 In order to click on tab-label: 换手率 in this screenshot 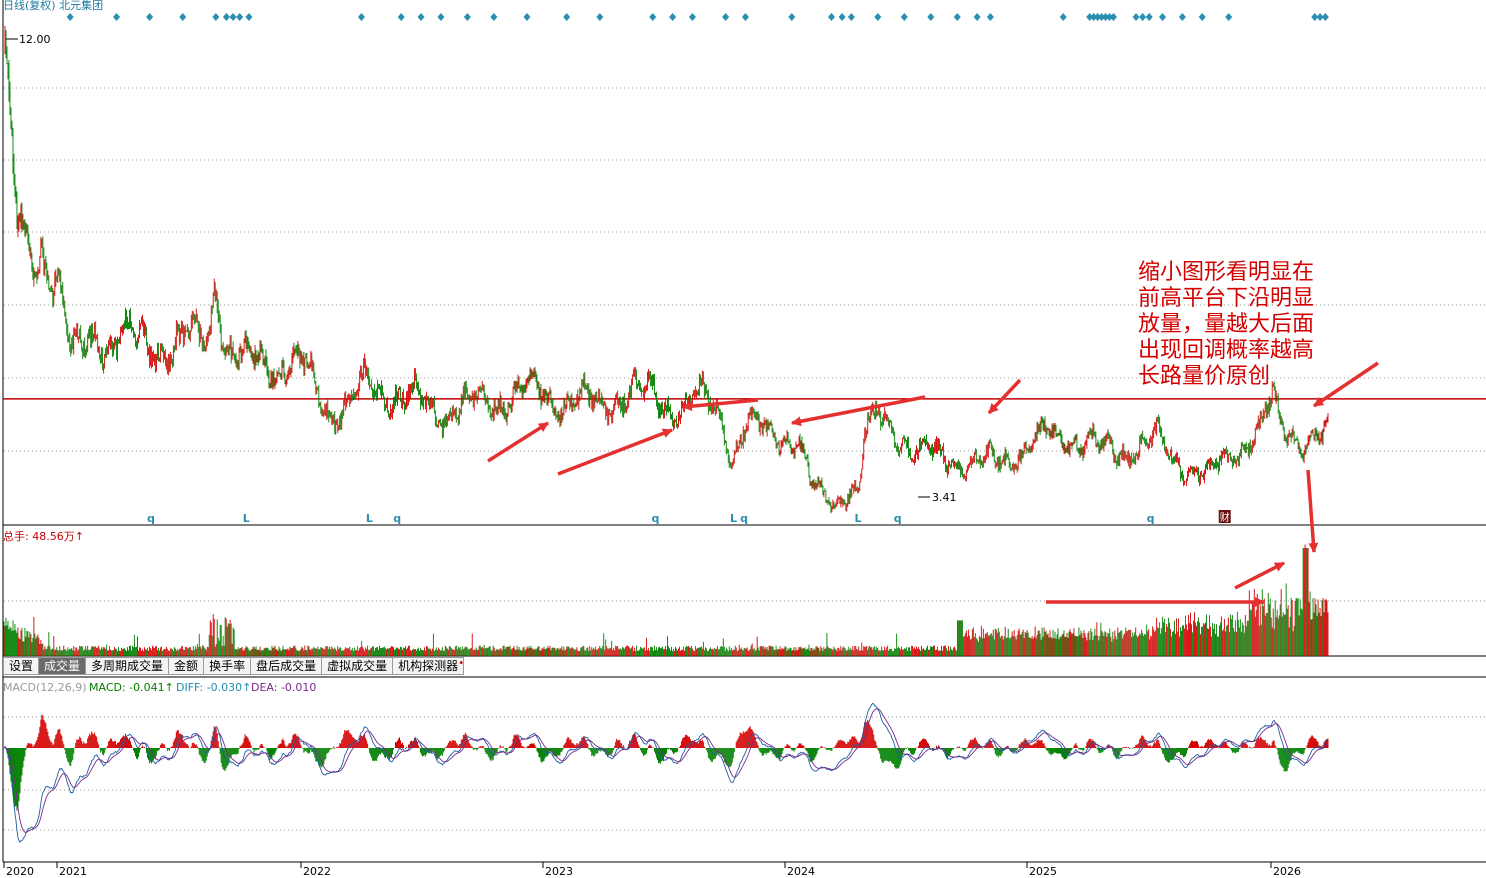, I will do `click(227, 666)`.